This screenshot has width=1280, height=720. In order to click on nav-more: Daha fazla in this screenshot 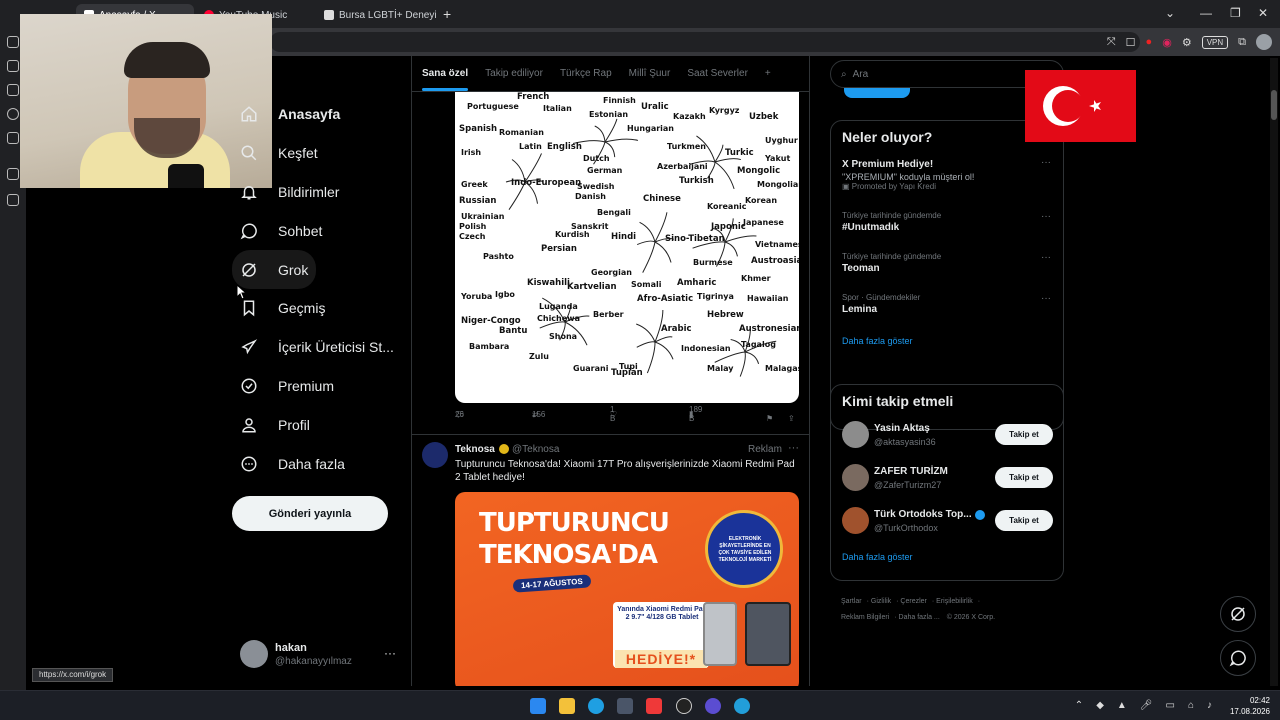, I will do `click(317, 463)`.